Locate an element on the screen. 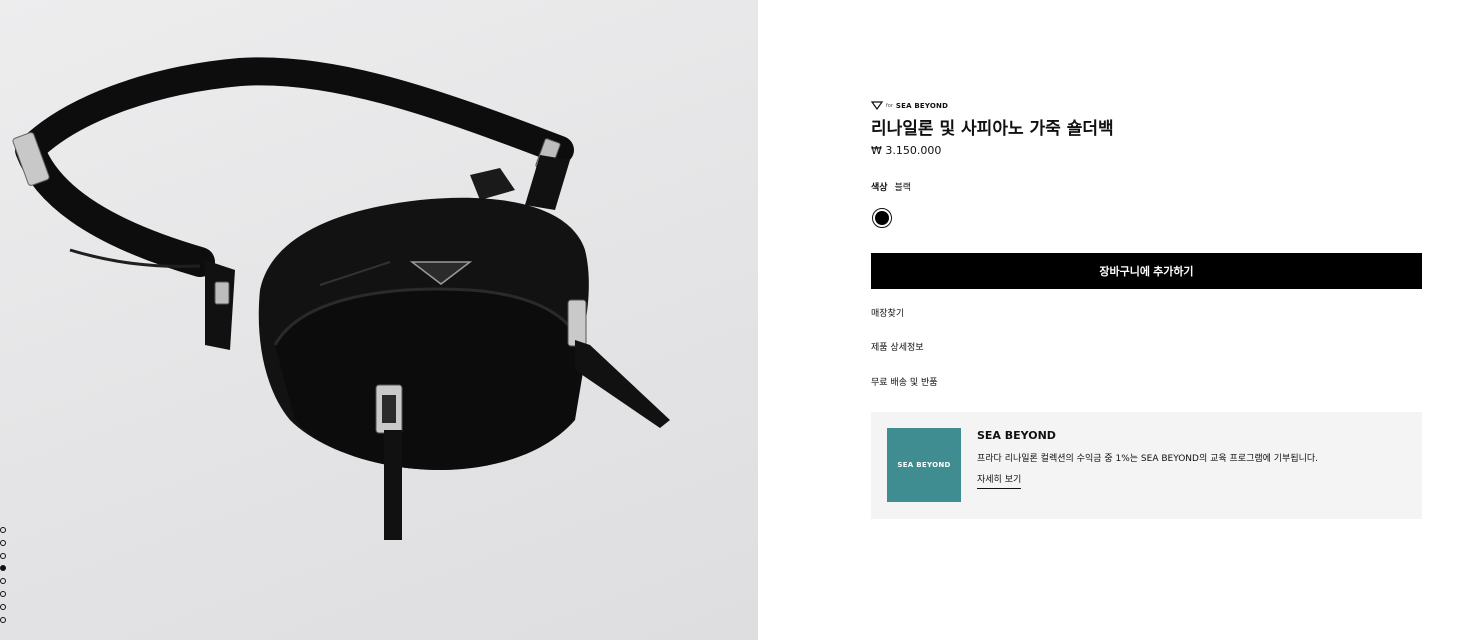 This screenshot has width=1463, height=640. promo-title: SEA BEYOND is located at coordinates (1016, 435).